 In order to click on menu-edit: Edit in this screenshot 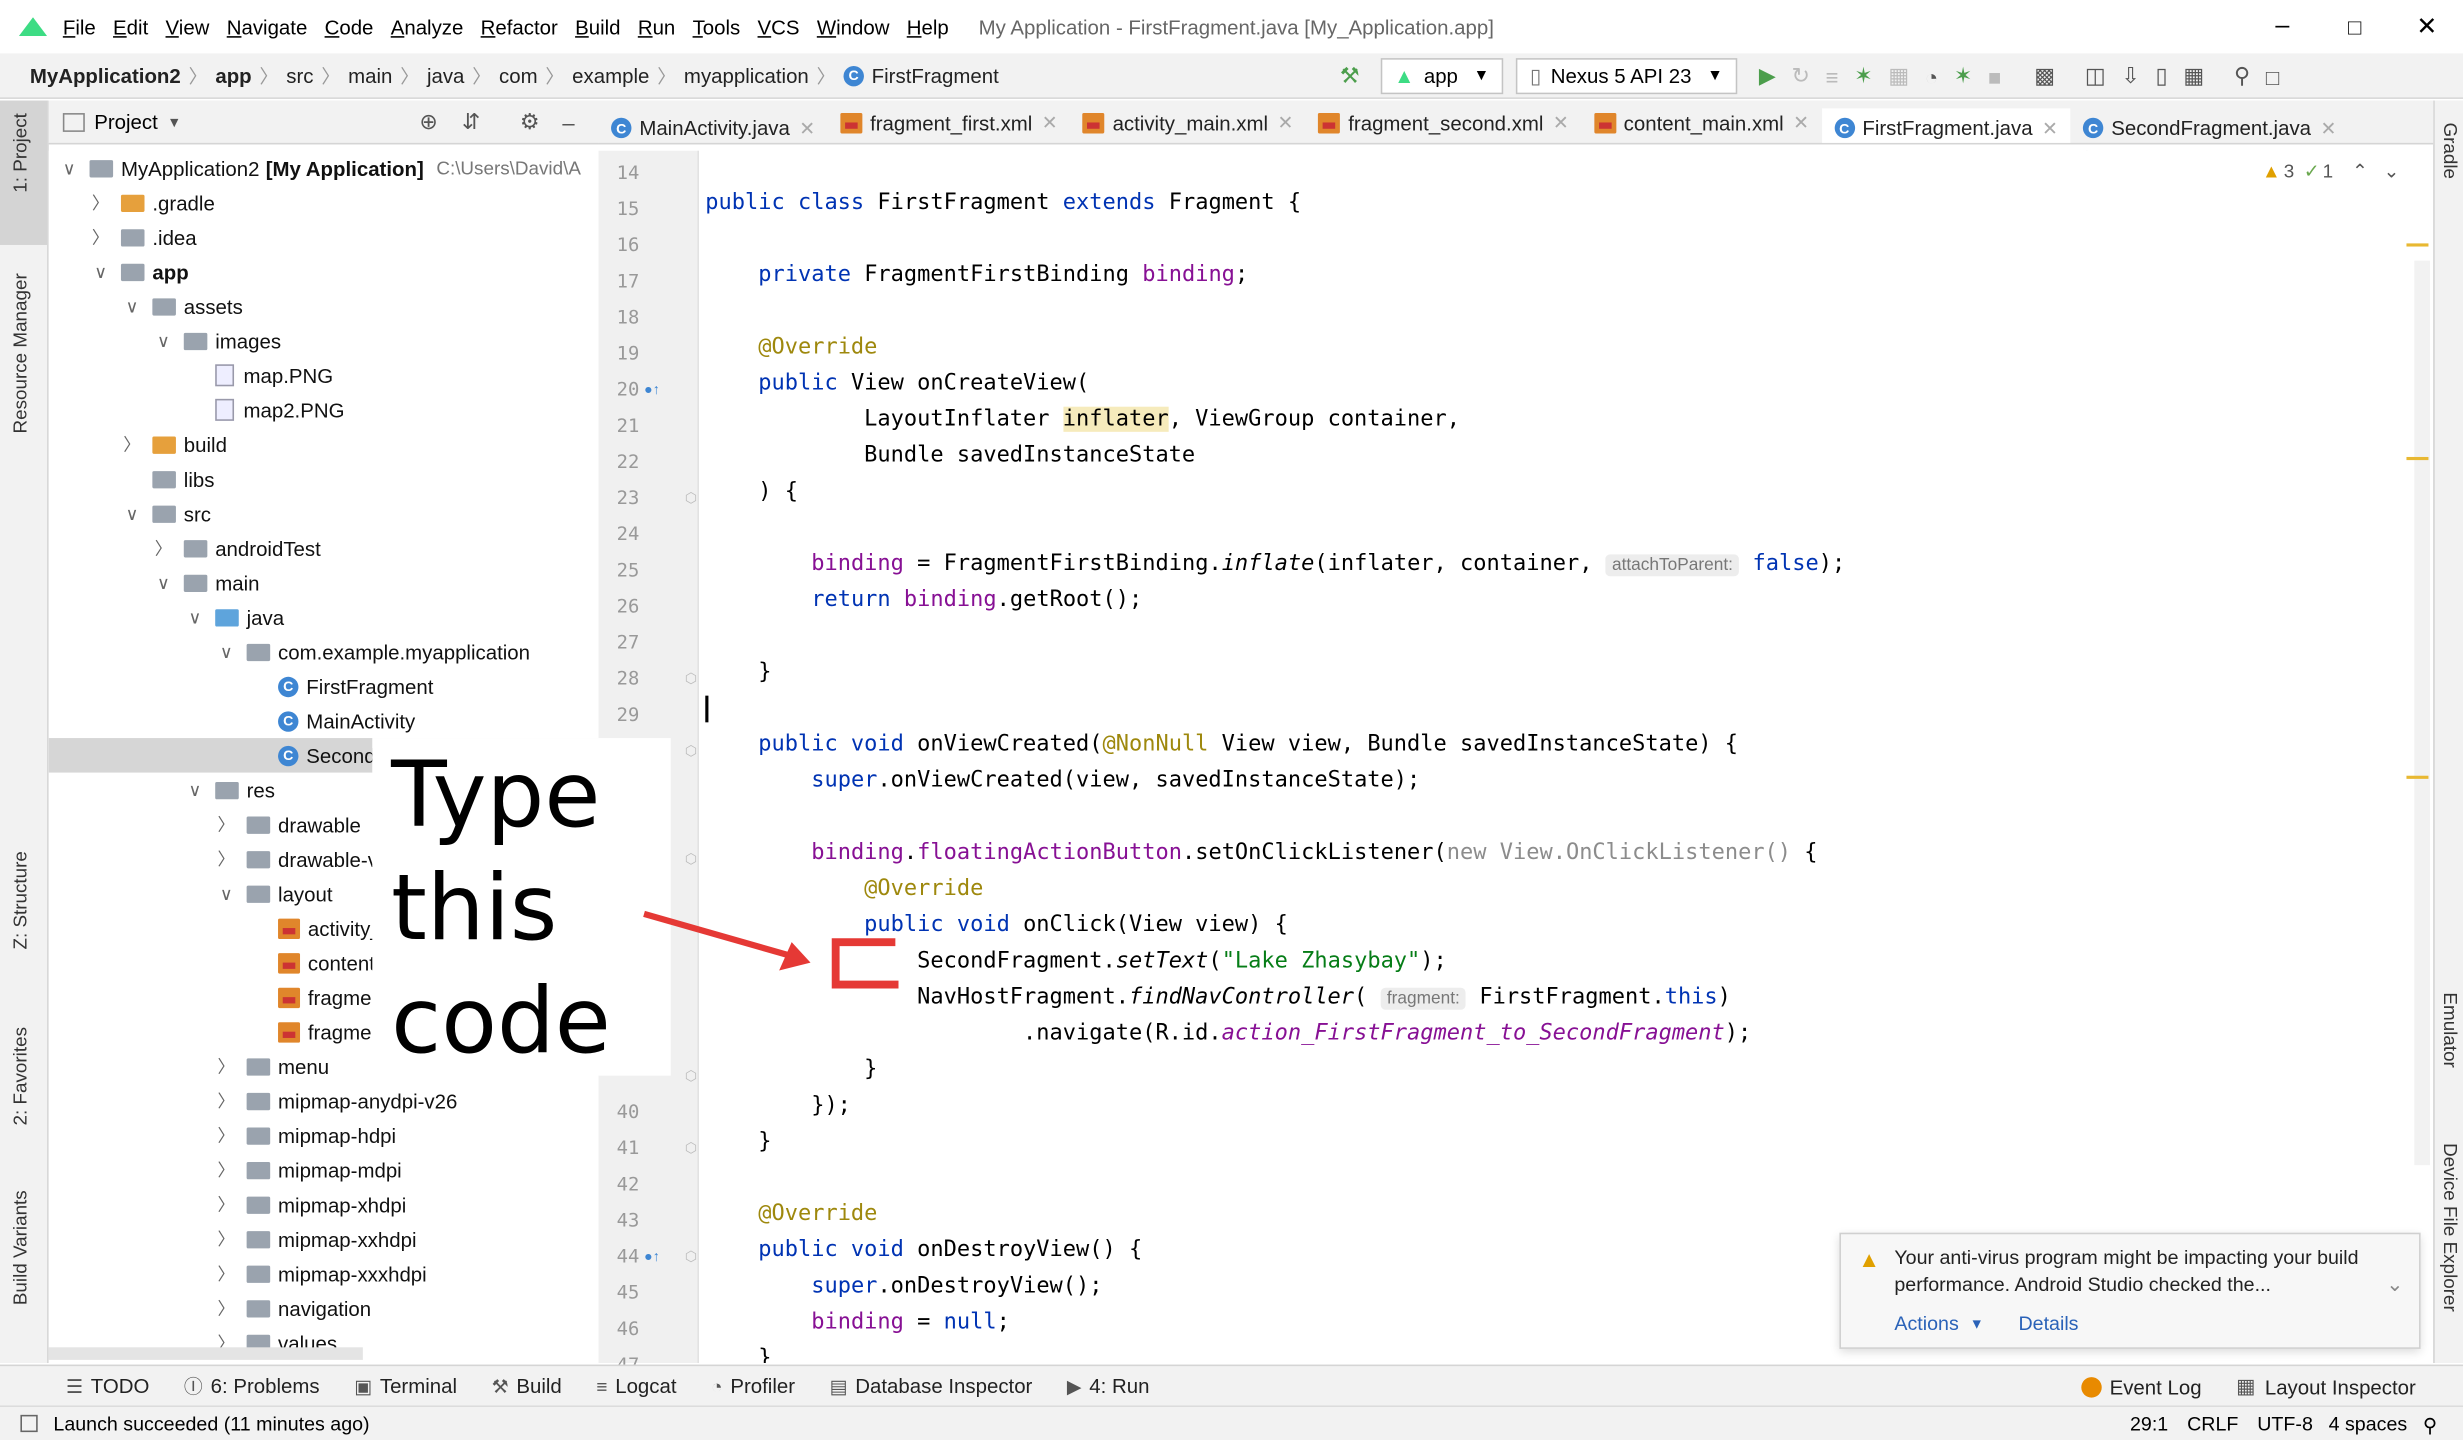, I will do `click(130, 27)`.